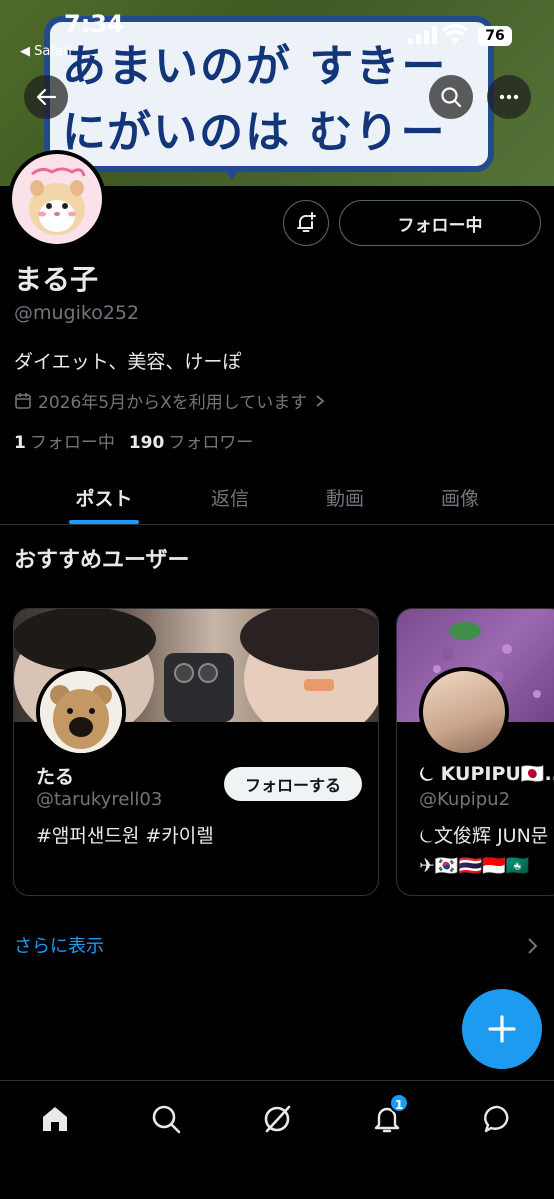 This screenshot has height=1199, width=554. I want to click on profile-bio: ダイエット、美容、けーぽ, so click(128, 362).